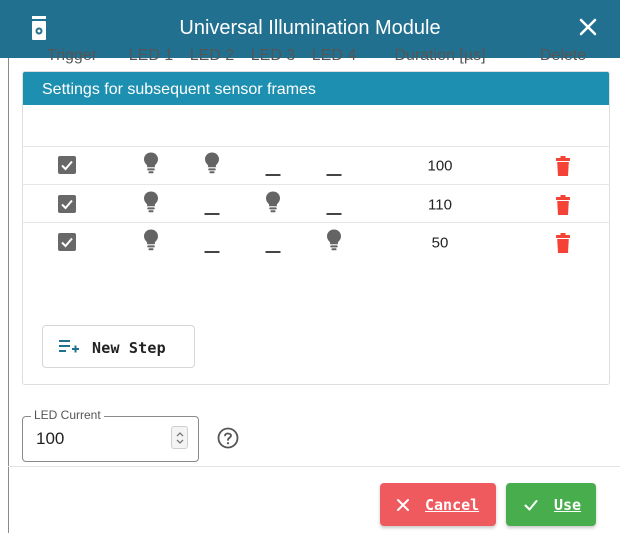  Describe the element at coordinates (440, 55) in the screenshot. I see `column-header-duration: Duration [µs]` at that location.